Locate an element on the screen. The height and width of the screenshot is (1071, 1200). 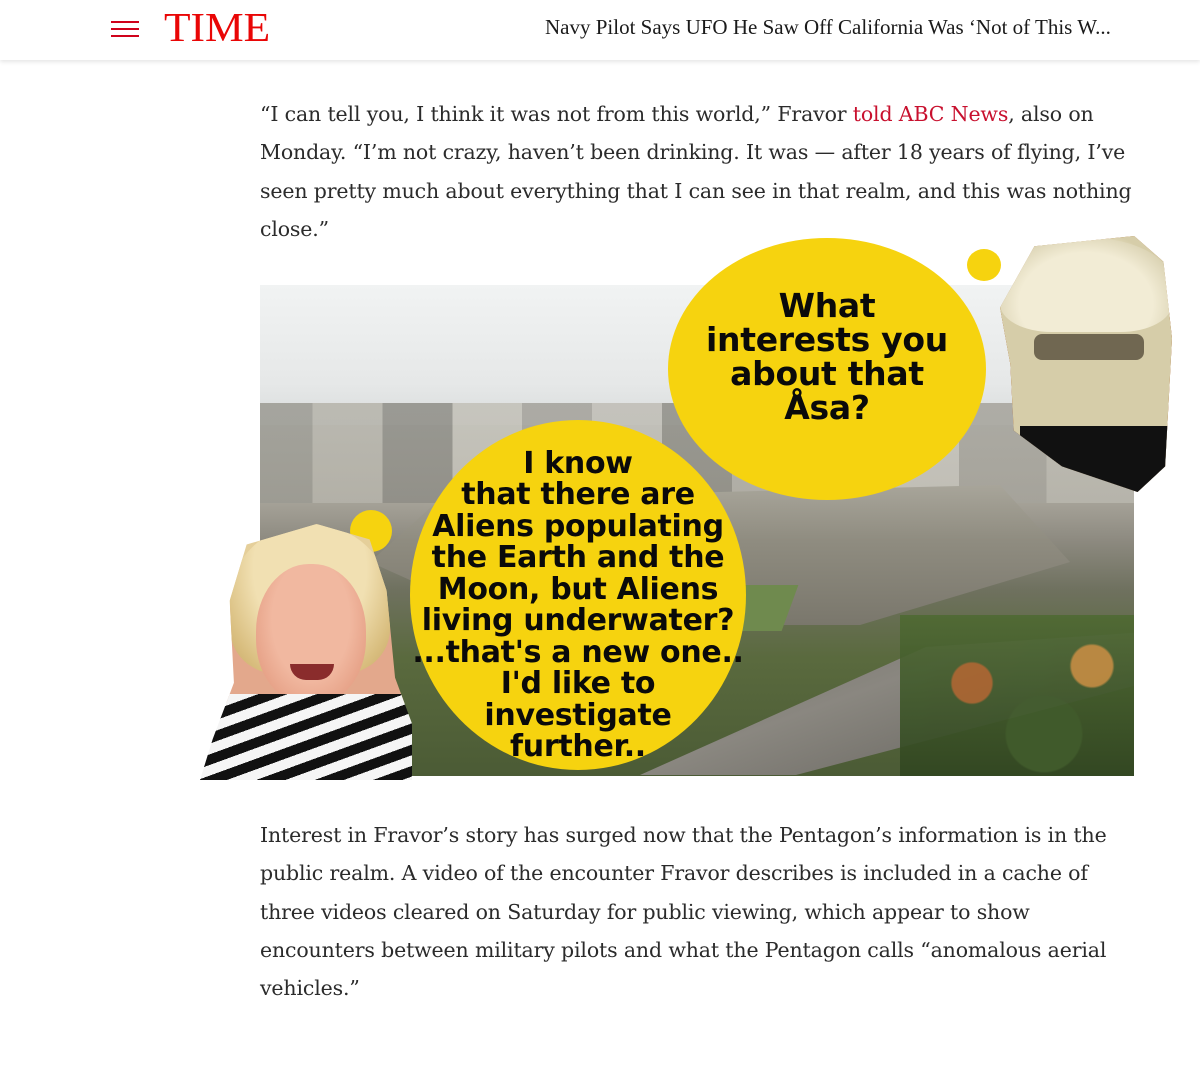
menu-bar-middle is located at coordinates (125, 29).